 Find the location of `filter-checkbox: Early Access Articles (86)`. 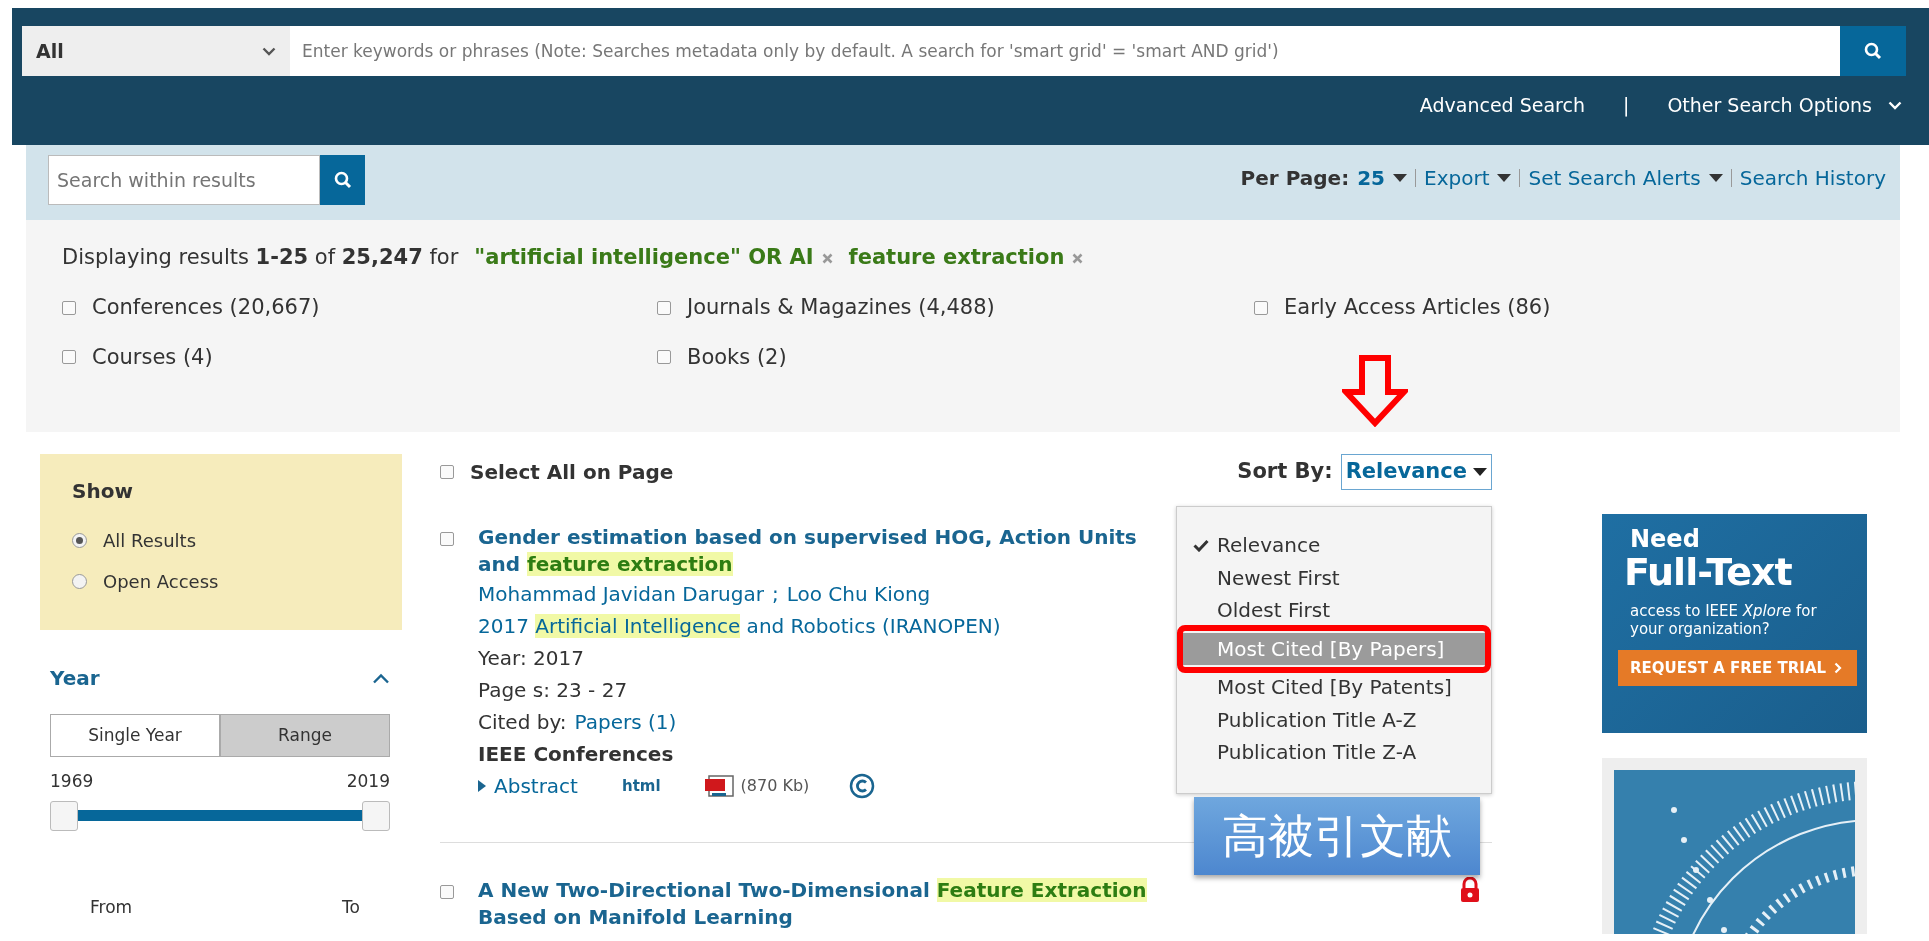

filter-checkbox: Early Access Articles (86) is located at coordinates (1504, 308).